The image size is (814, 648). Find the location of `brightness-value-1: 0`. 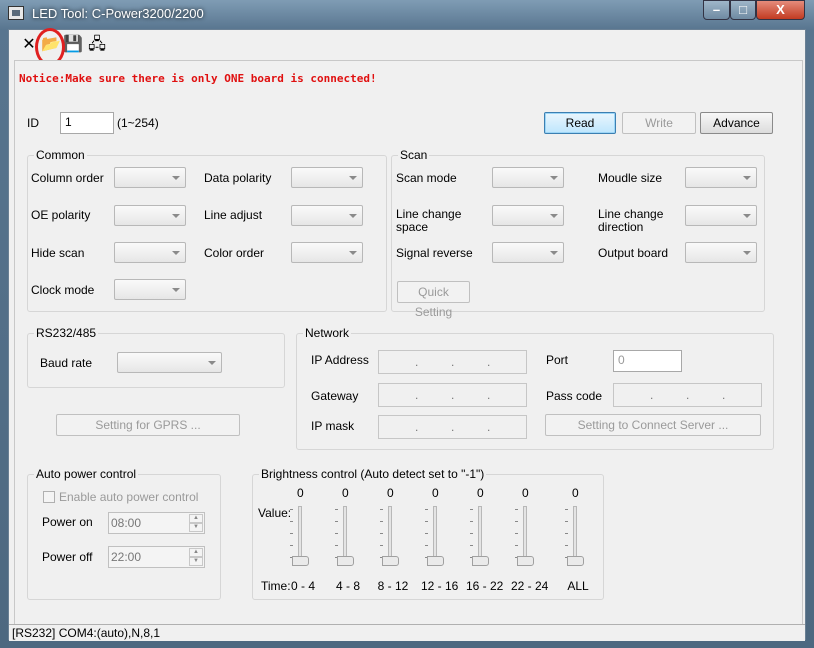

brightness-value-1: 0 is located at coordinates (345, 493).